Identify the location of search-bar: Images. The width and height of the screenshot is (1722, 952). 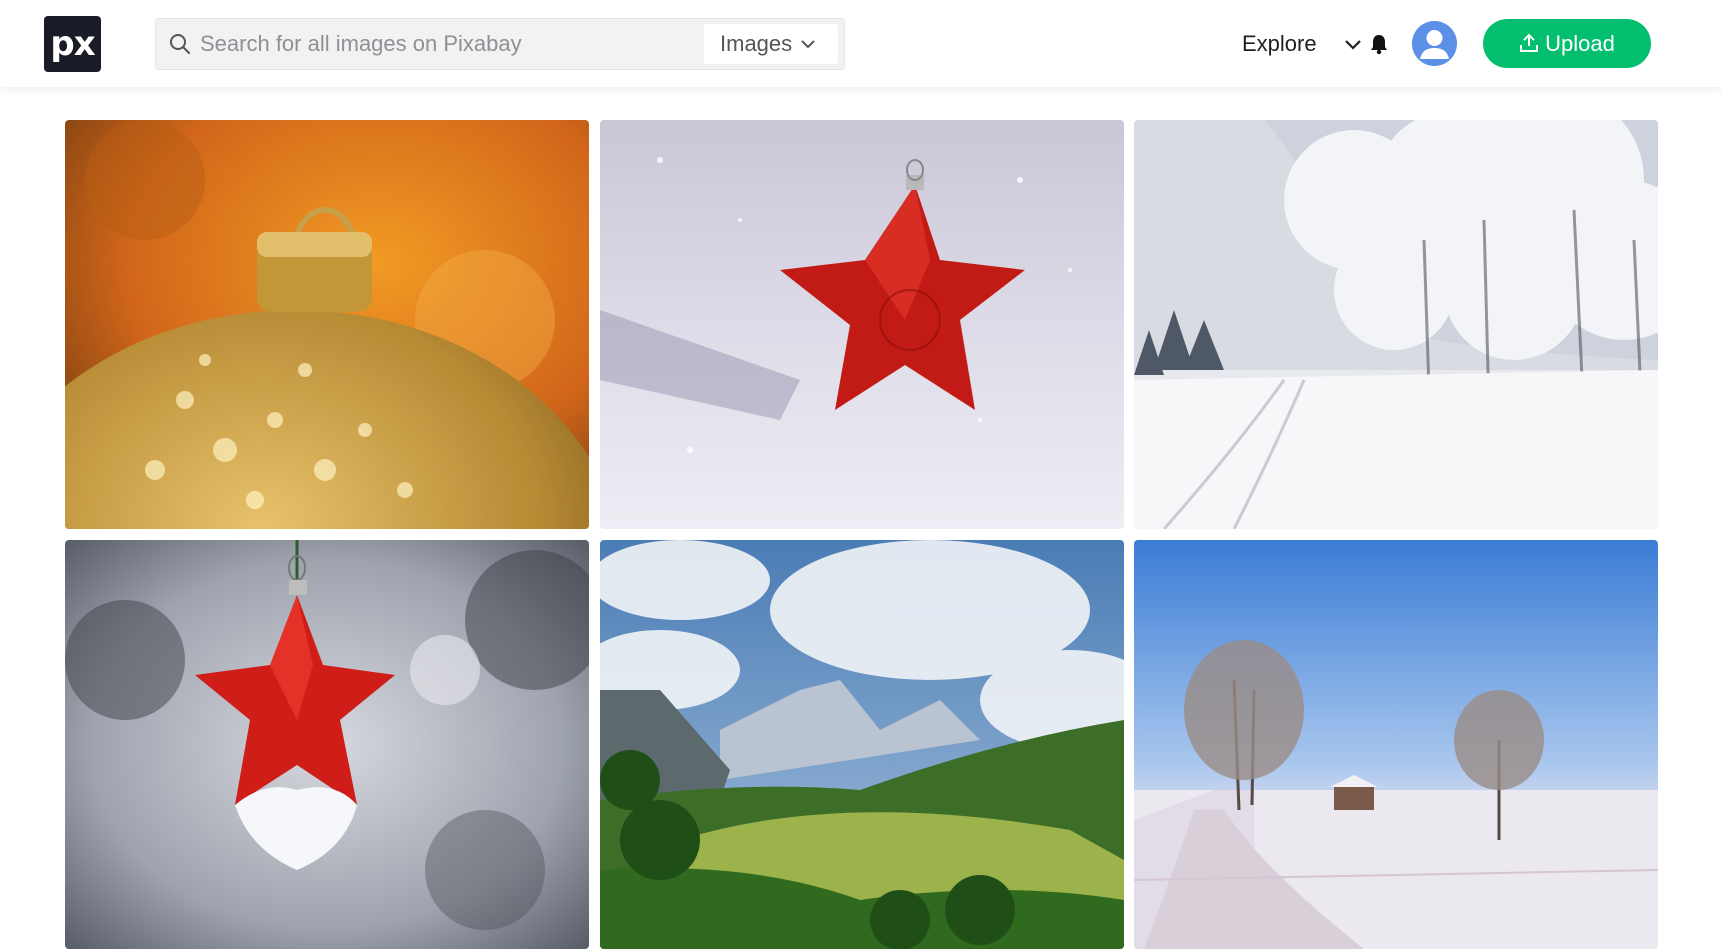
(500, 44).